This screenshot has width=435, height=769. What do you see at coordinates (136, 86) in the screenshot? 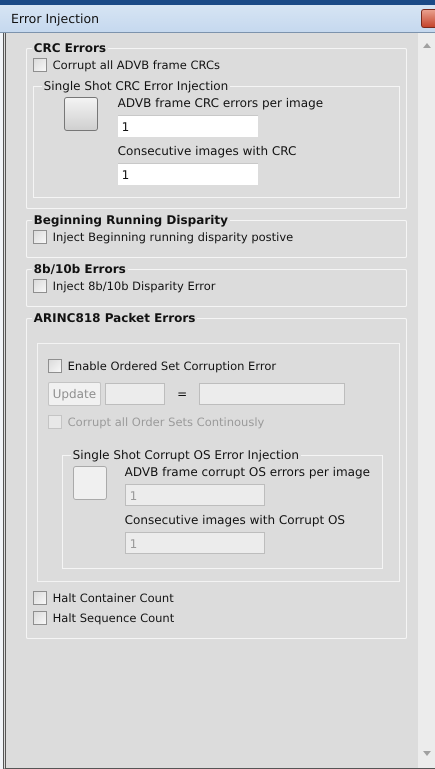
I see `group-title: Single Shot CRC Error Injection` at bounding box center [136, 86].